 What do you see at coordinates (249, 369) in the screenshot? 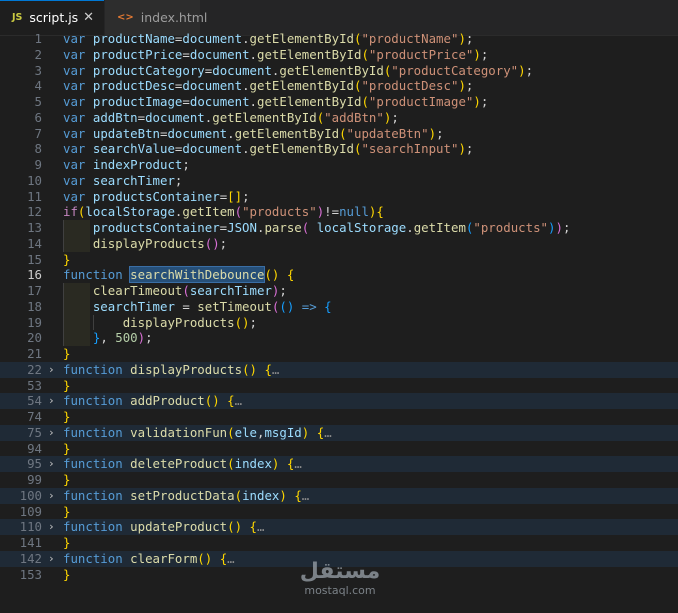
I see `code-token: ()` at bounding box center [249, 369].